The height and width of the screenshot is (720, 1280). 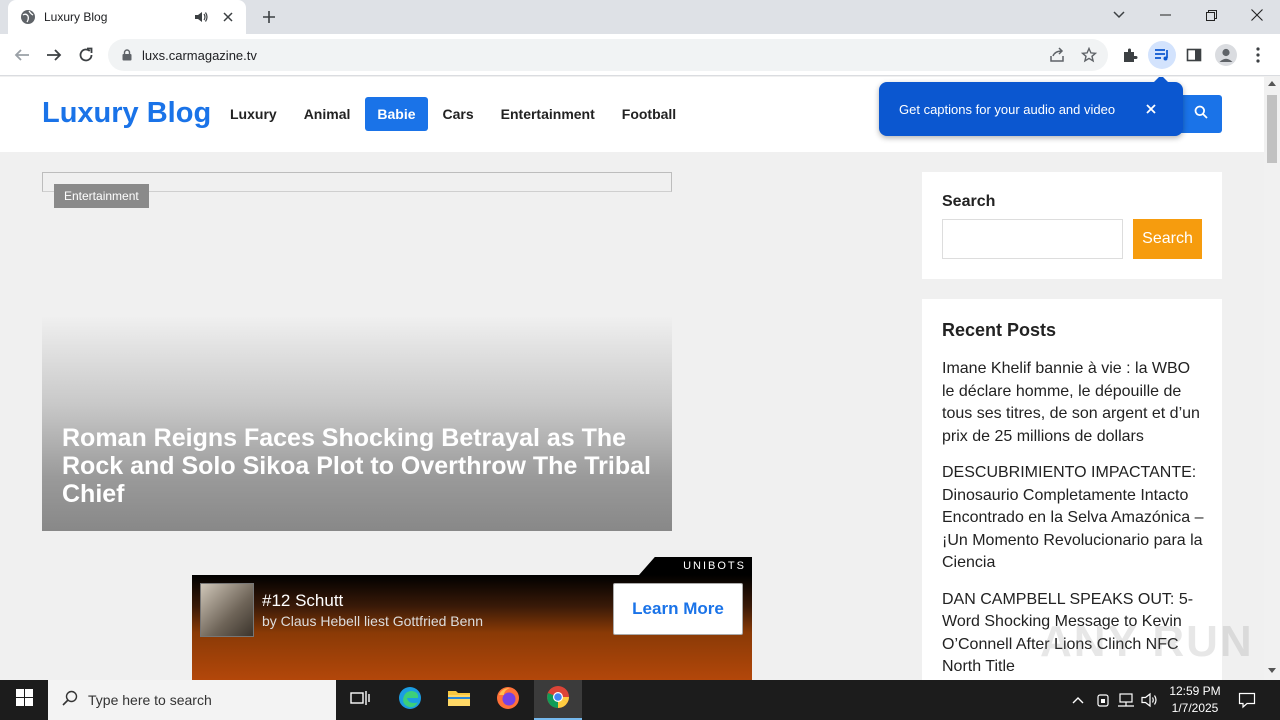 I want to click on captions-promo-popup: Get captions for your audio and video, so click(x=1031, y=106).